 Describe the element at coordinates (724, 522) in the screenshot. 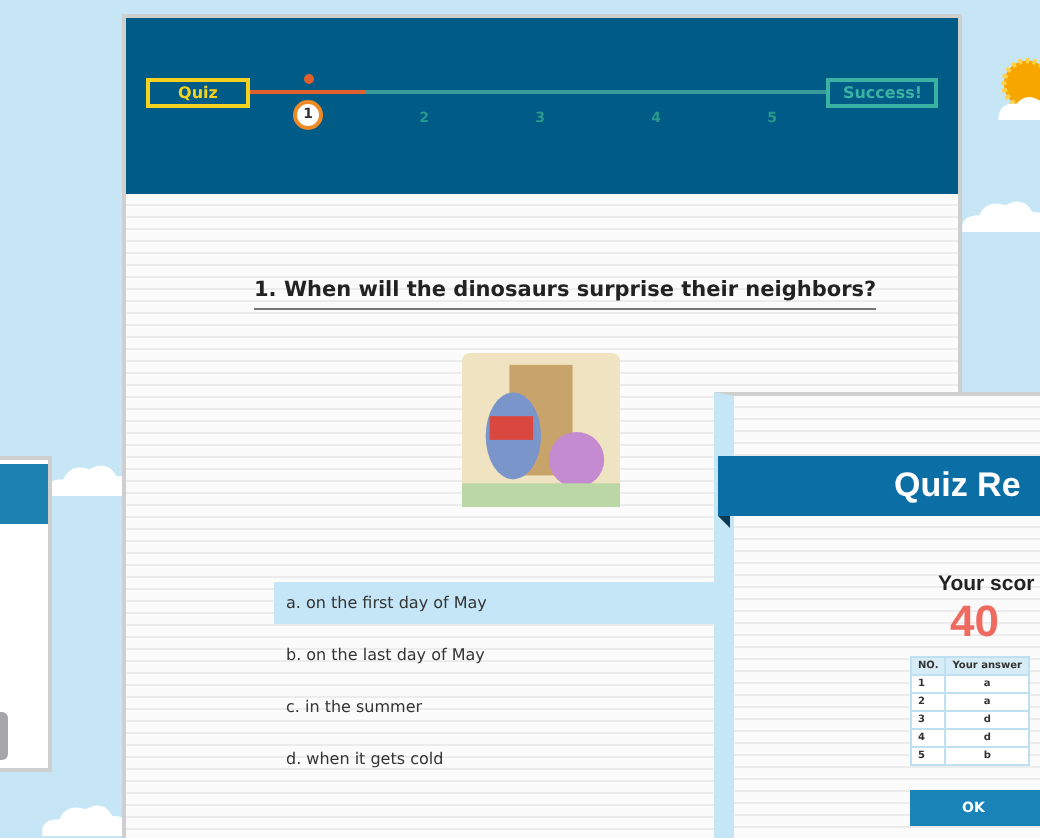

I see `ribbon-fold` at that location.